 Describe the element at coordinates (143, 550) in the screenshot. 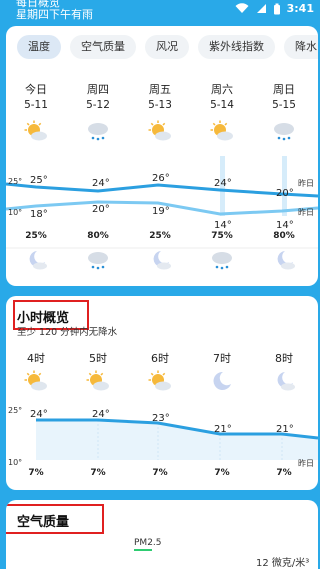

I see `pm25-bar` at that location.